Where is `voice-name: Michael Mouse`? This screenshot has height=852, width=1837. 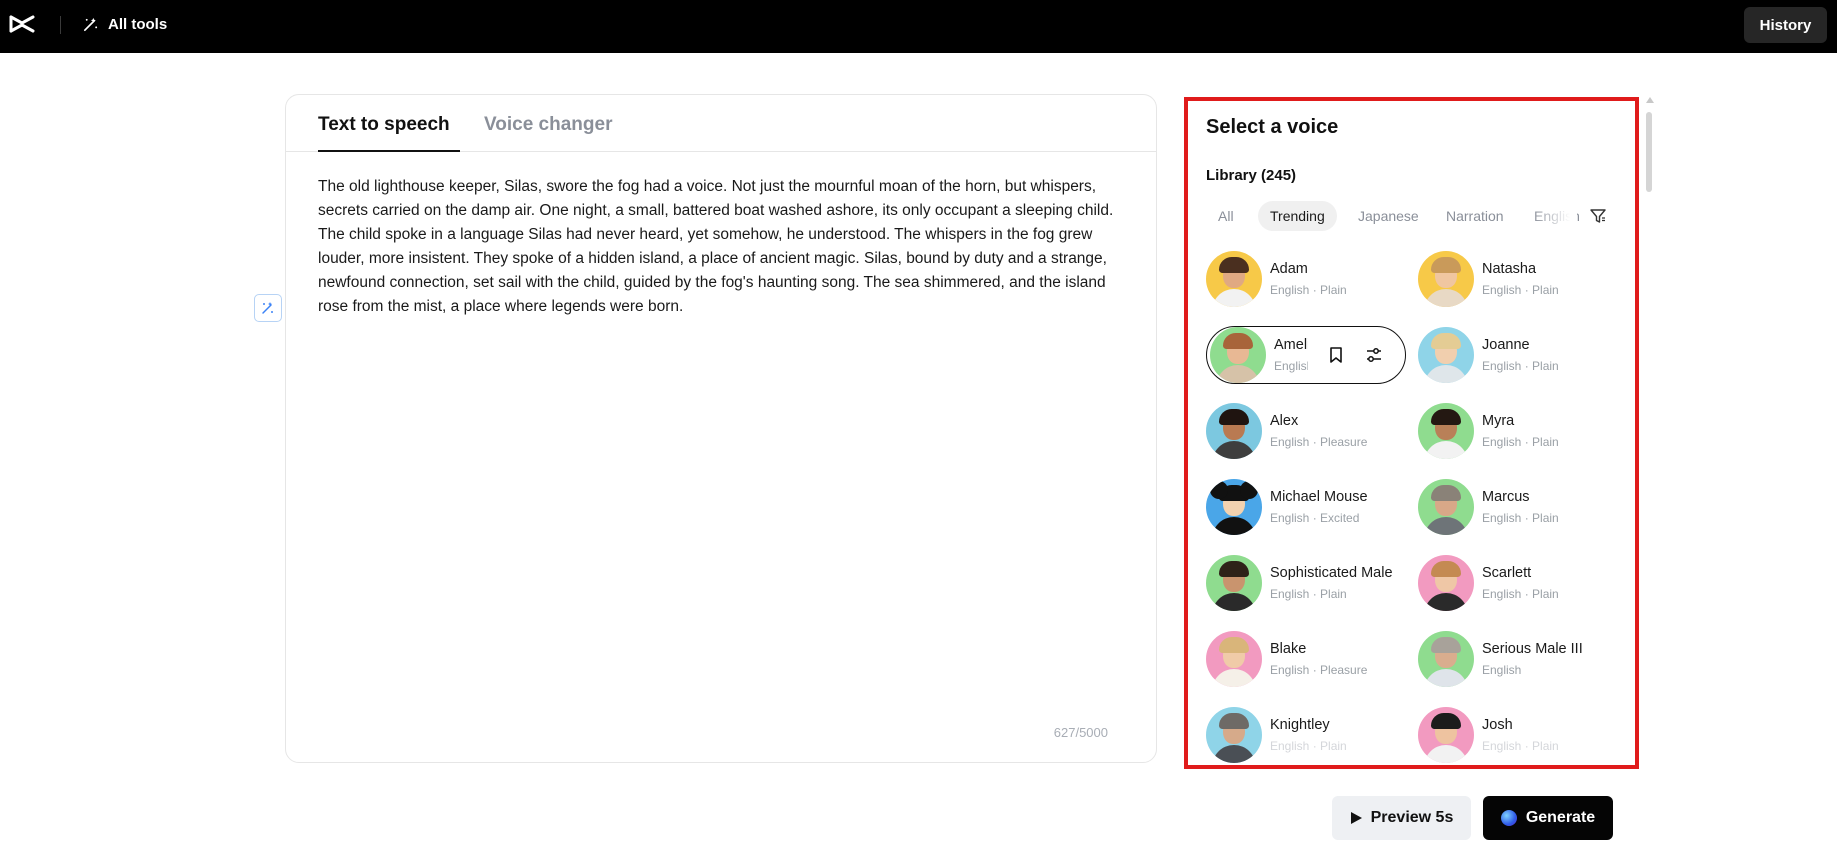 voice-name: Michael Mouse is located at coordinates (1319, 497).